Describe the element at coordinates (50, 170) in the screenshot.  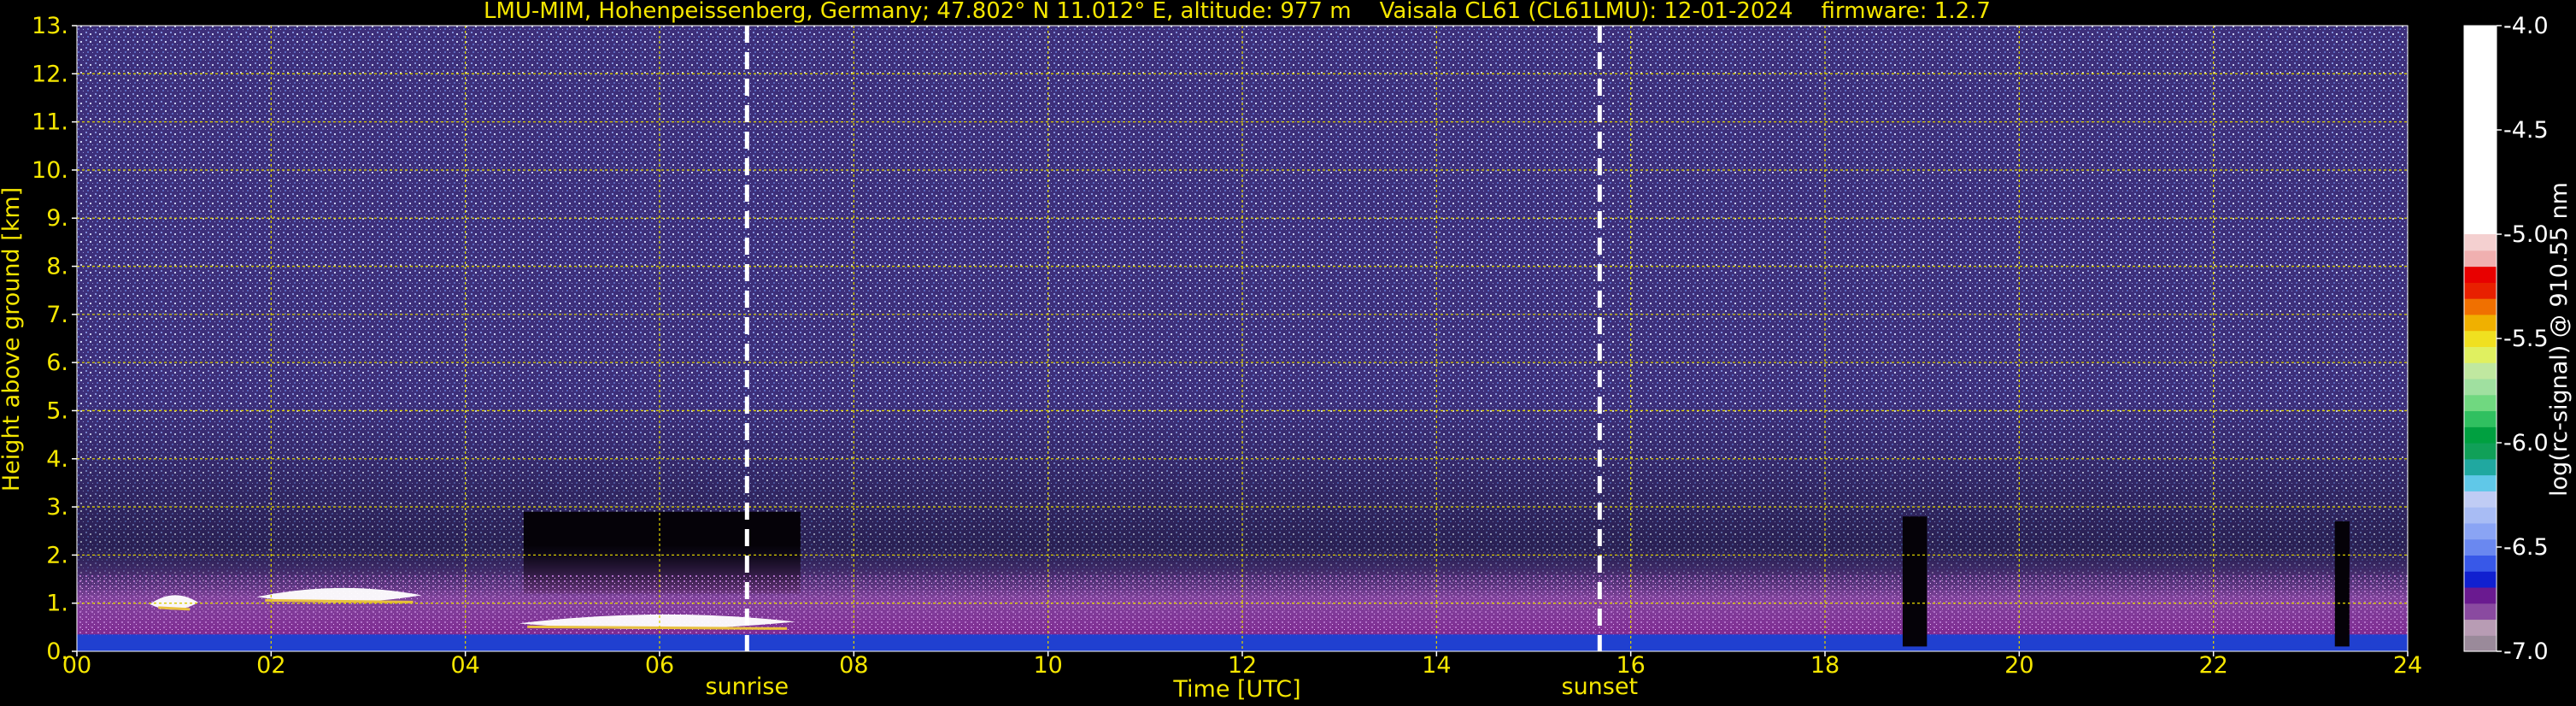
I see `y-tick-label: 10.` at that location.